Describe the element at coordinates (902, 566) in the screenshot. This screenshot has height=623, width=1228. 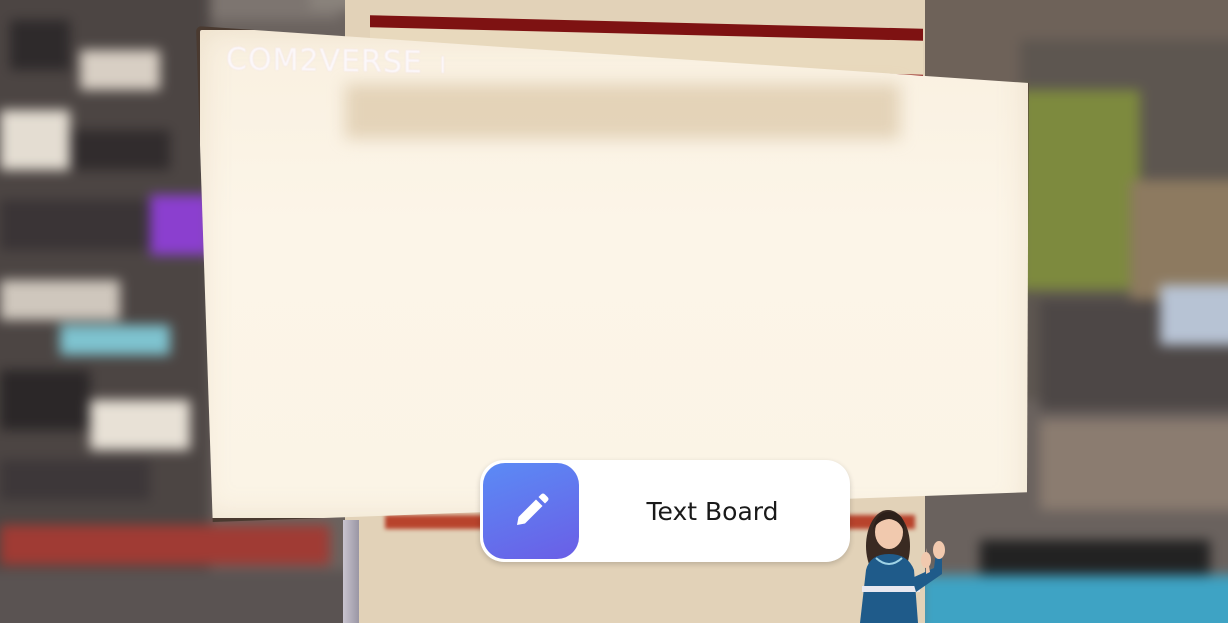
I see `player-avatar` at that location.